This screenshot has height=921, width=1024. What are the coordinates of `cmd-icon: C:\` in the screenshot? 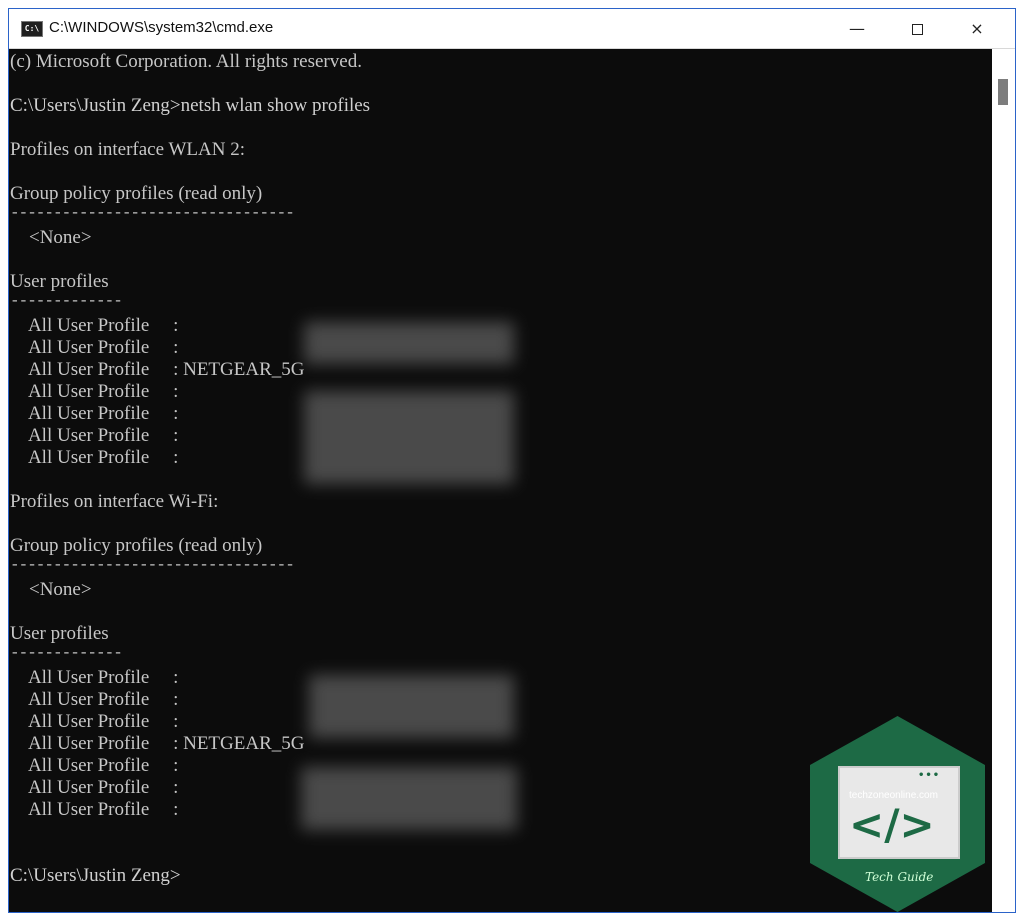 It's located at (32, 29).